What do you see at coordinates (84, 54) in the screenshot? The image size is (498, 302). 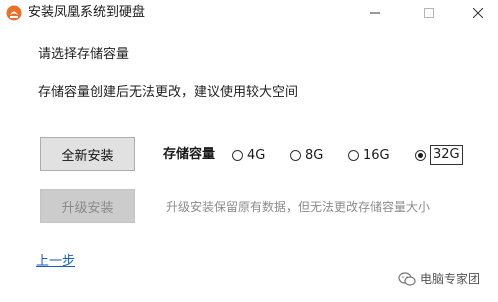 I see `choose-capacity-label: 请选择存储容量` at bounding box center [84, 54].